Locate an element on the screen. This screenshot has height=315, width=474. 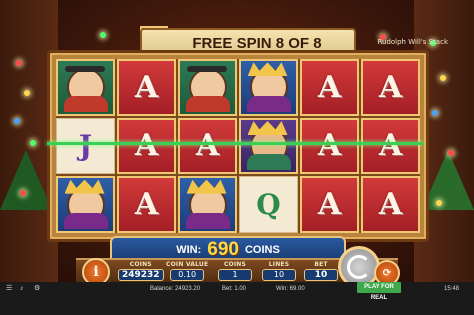
lines-selector: LINES 10 is located at coordinates (279, 271).